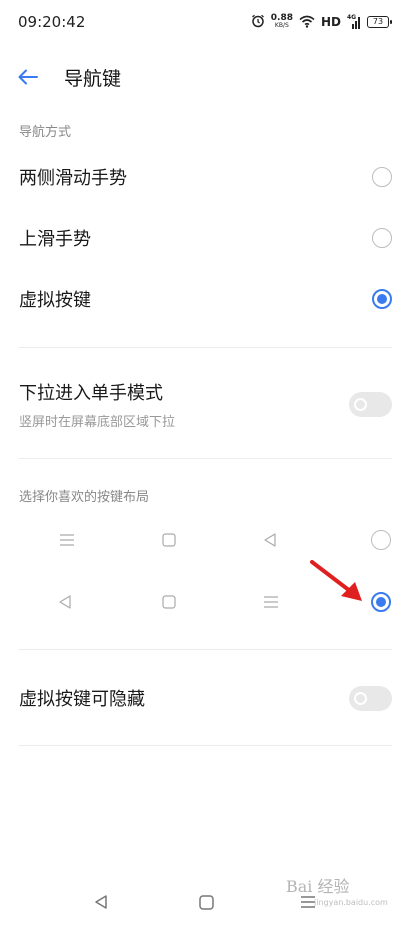 This screenshot has height=925, width=411. I want to click on signal-icon: 4G, so click(354, 21).